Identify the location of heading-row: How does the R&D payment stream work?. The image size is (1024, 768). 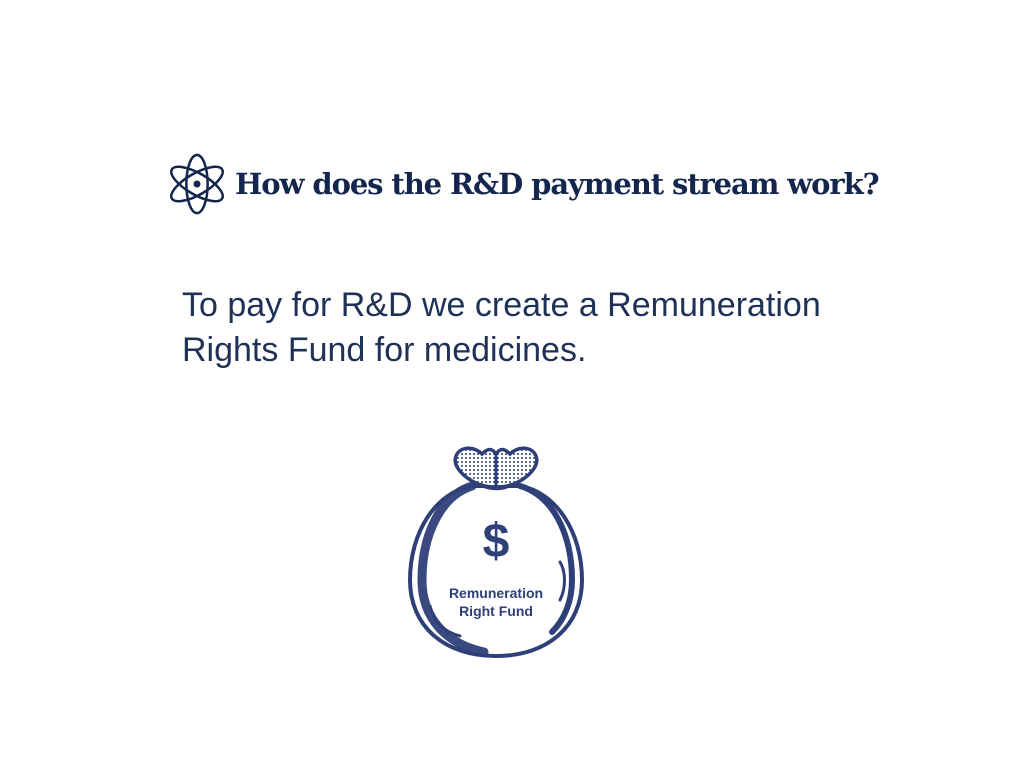
(523, 184).